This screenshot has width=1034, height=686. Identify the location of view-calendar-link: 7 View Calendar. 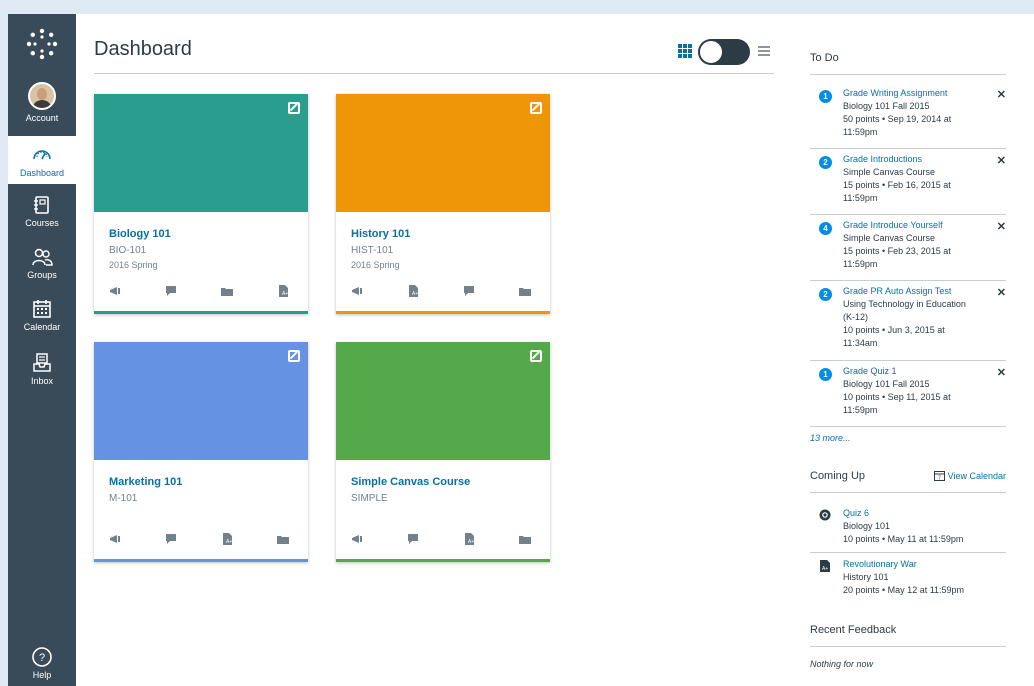
(969, 475).